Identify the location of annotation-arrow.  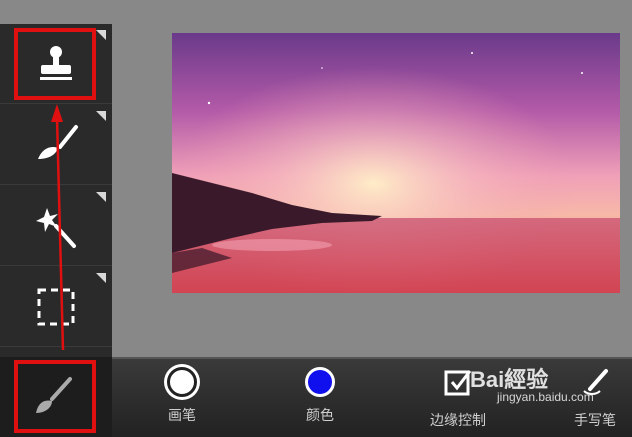
(58, 227).